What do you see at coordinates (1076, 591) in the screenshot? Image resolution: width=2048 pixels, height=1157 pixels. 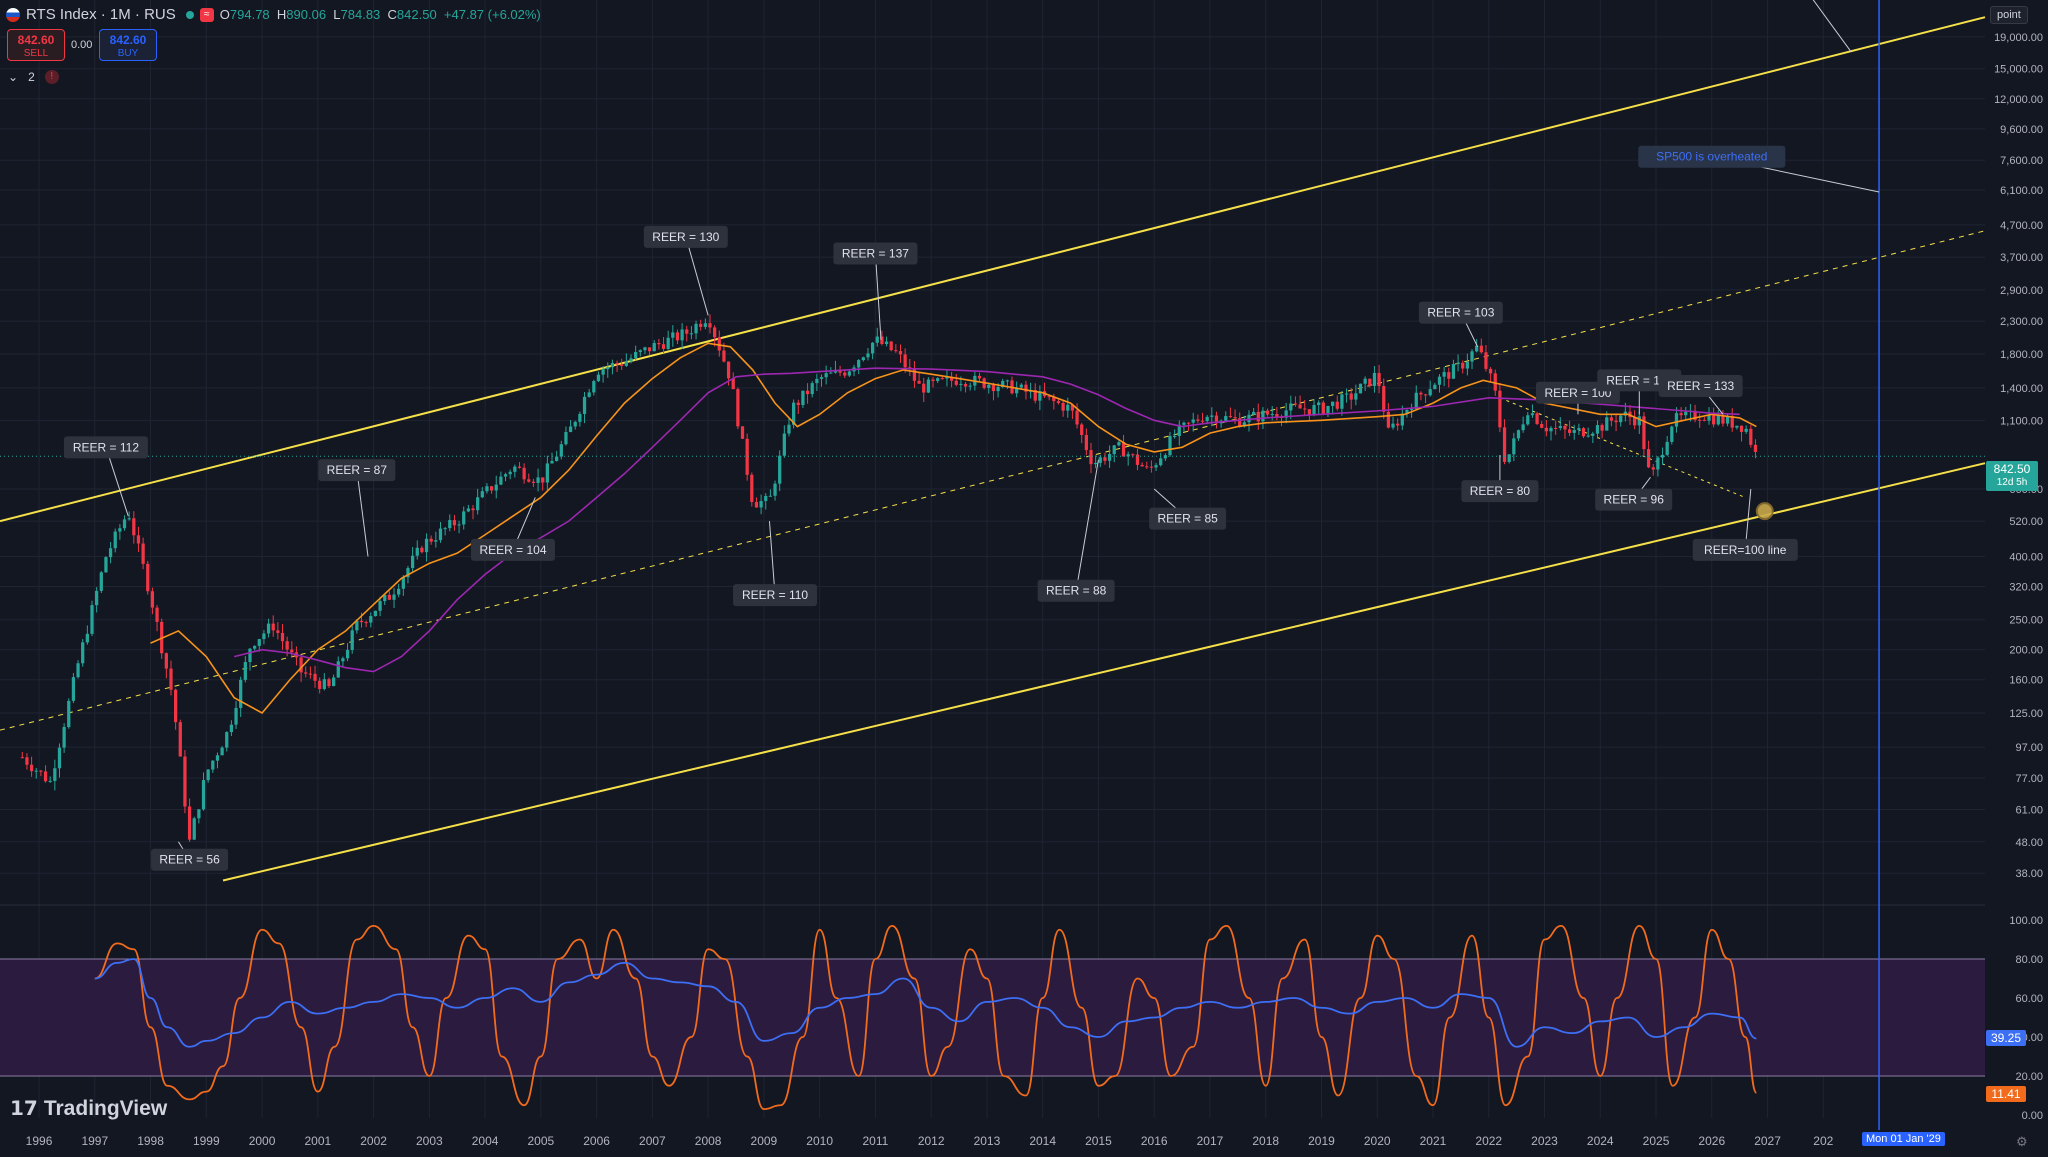 I see `annotation-label: REER = 88` at bounding box center [1076, 591].